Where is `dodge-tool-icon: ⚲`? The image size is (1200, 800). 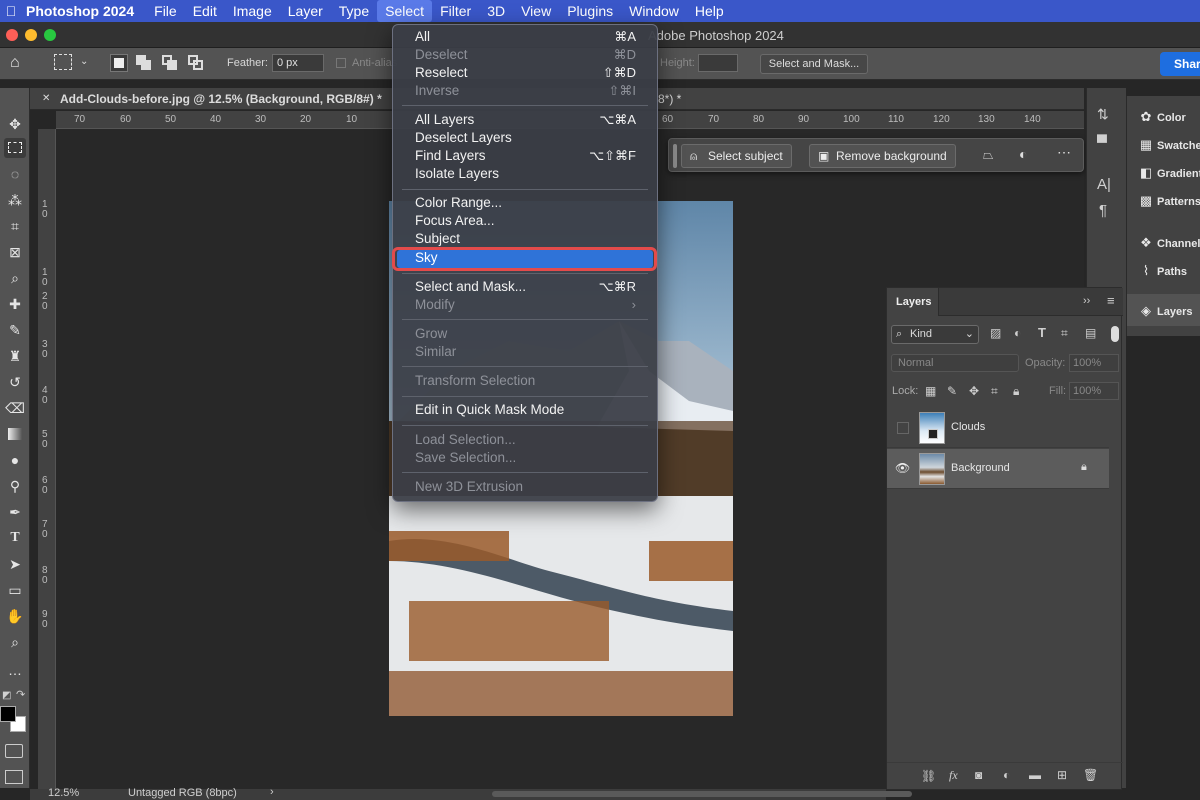
dodge-tool-icon: ⚲ is located at coordinates (15, 486).